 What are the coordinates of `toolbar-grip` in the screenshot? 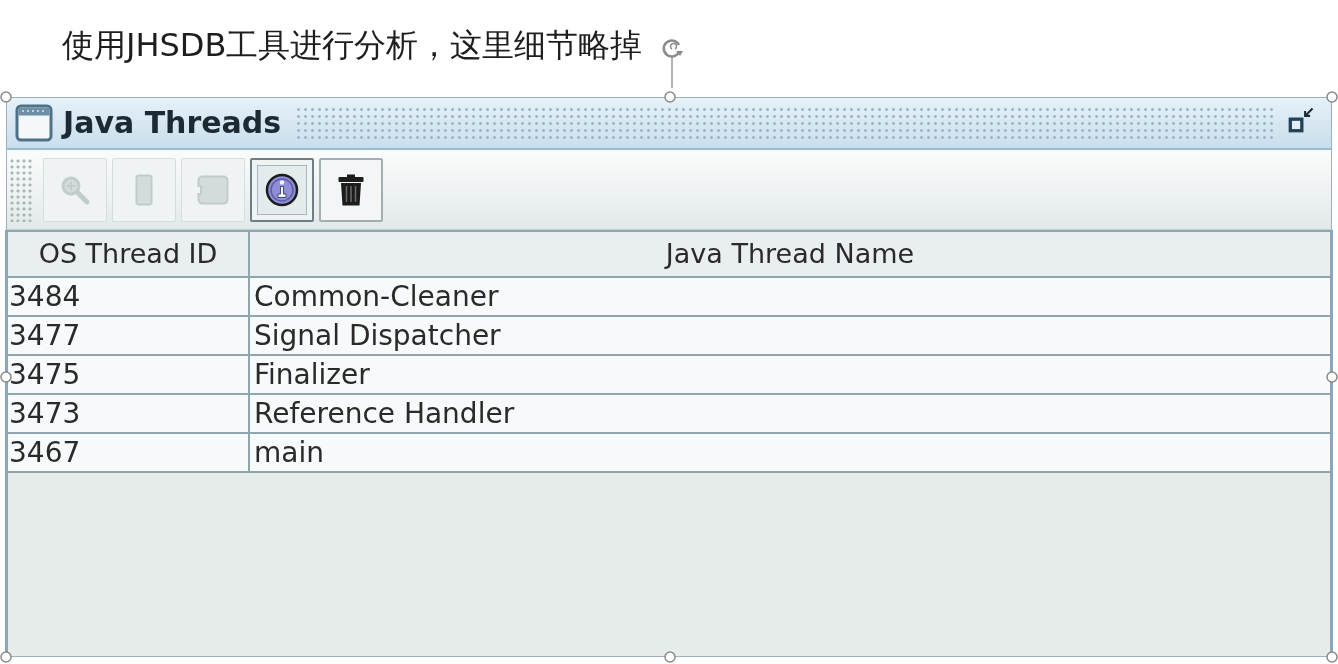 It's located at (21, 189).